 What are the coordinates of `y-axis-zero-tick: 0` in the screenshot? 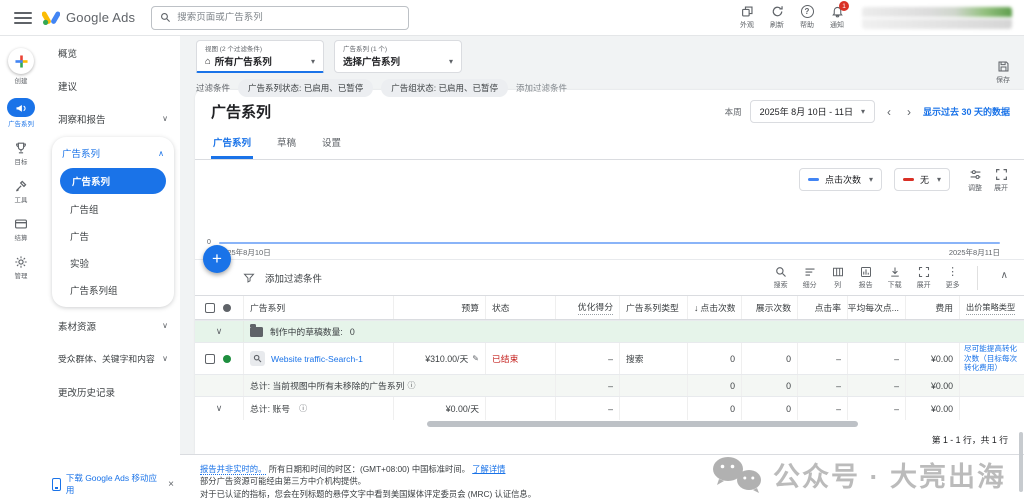 It's located at (209, 242).